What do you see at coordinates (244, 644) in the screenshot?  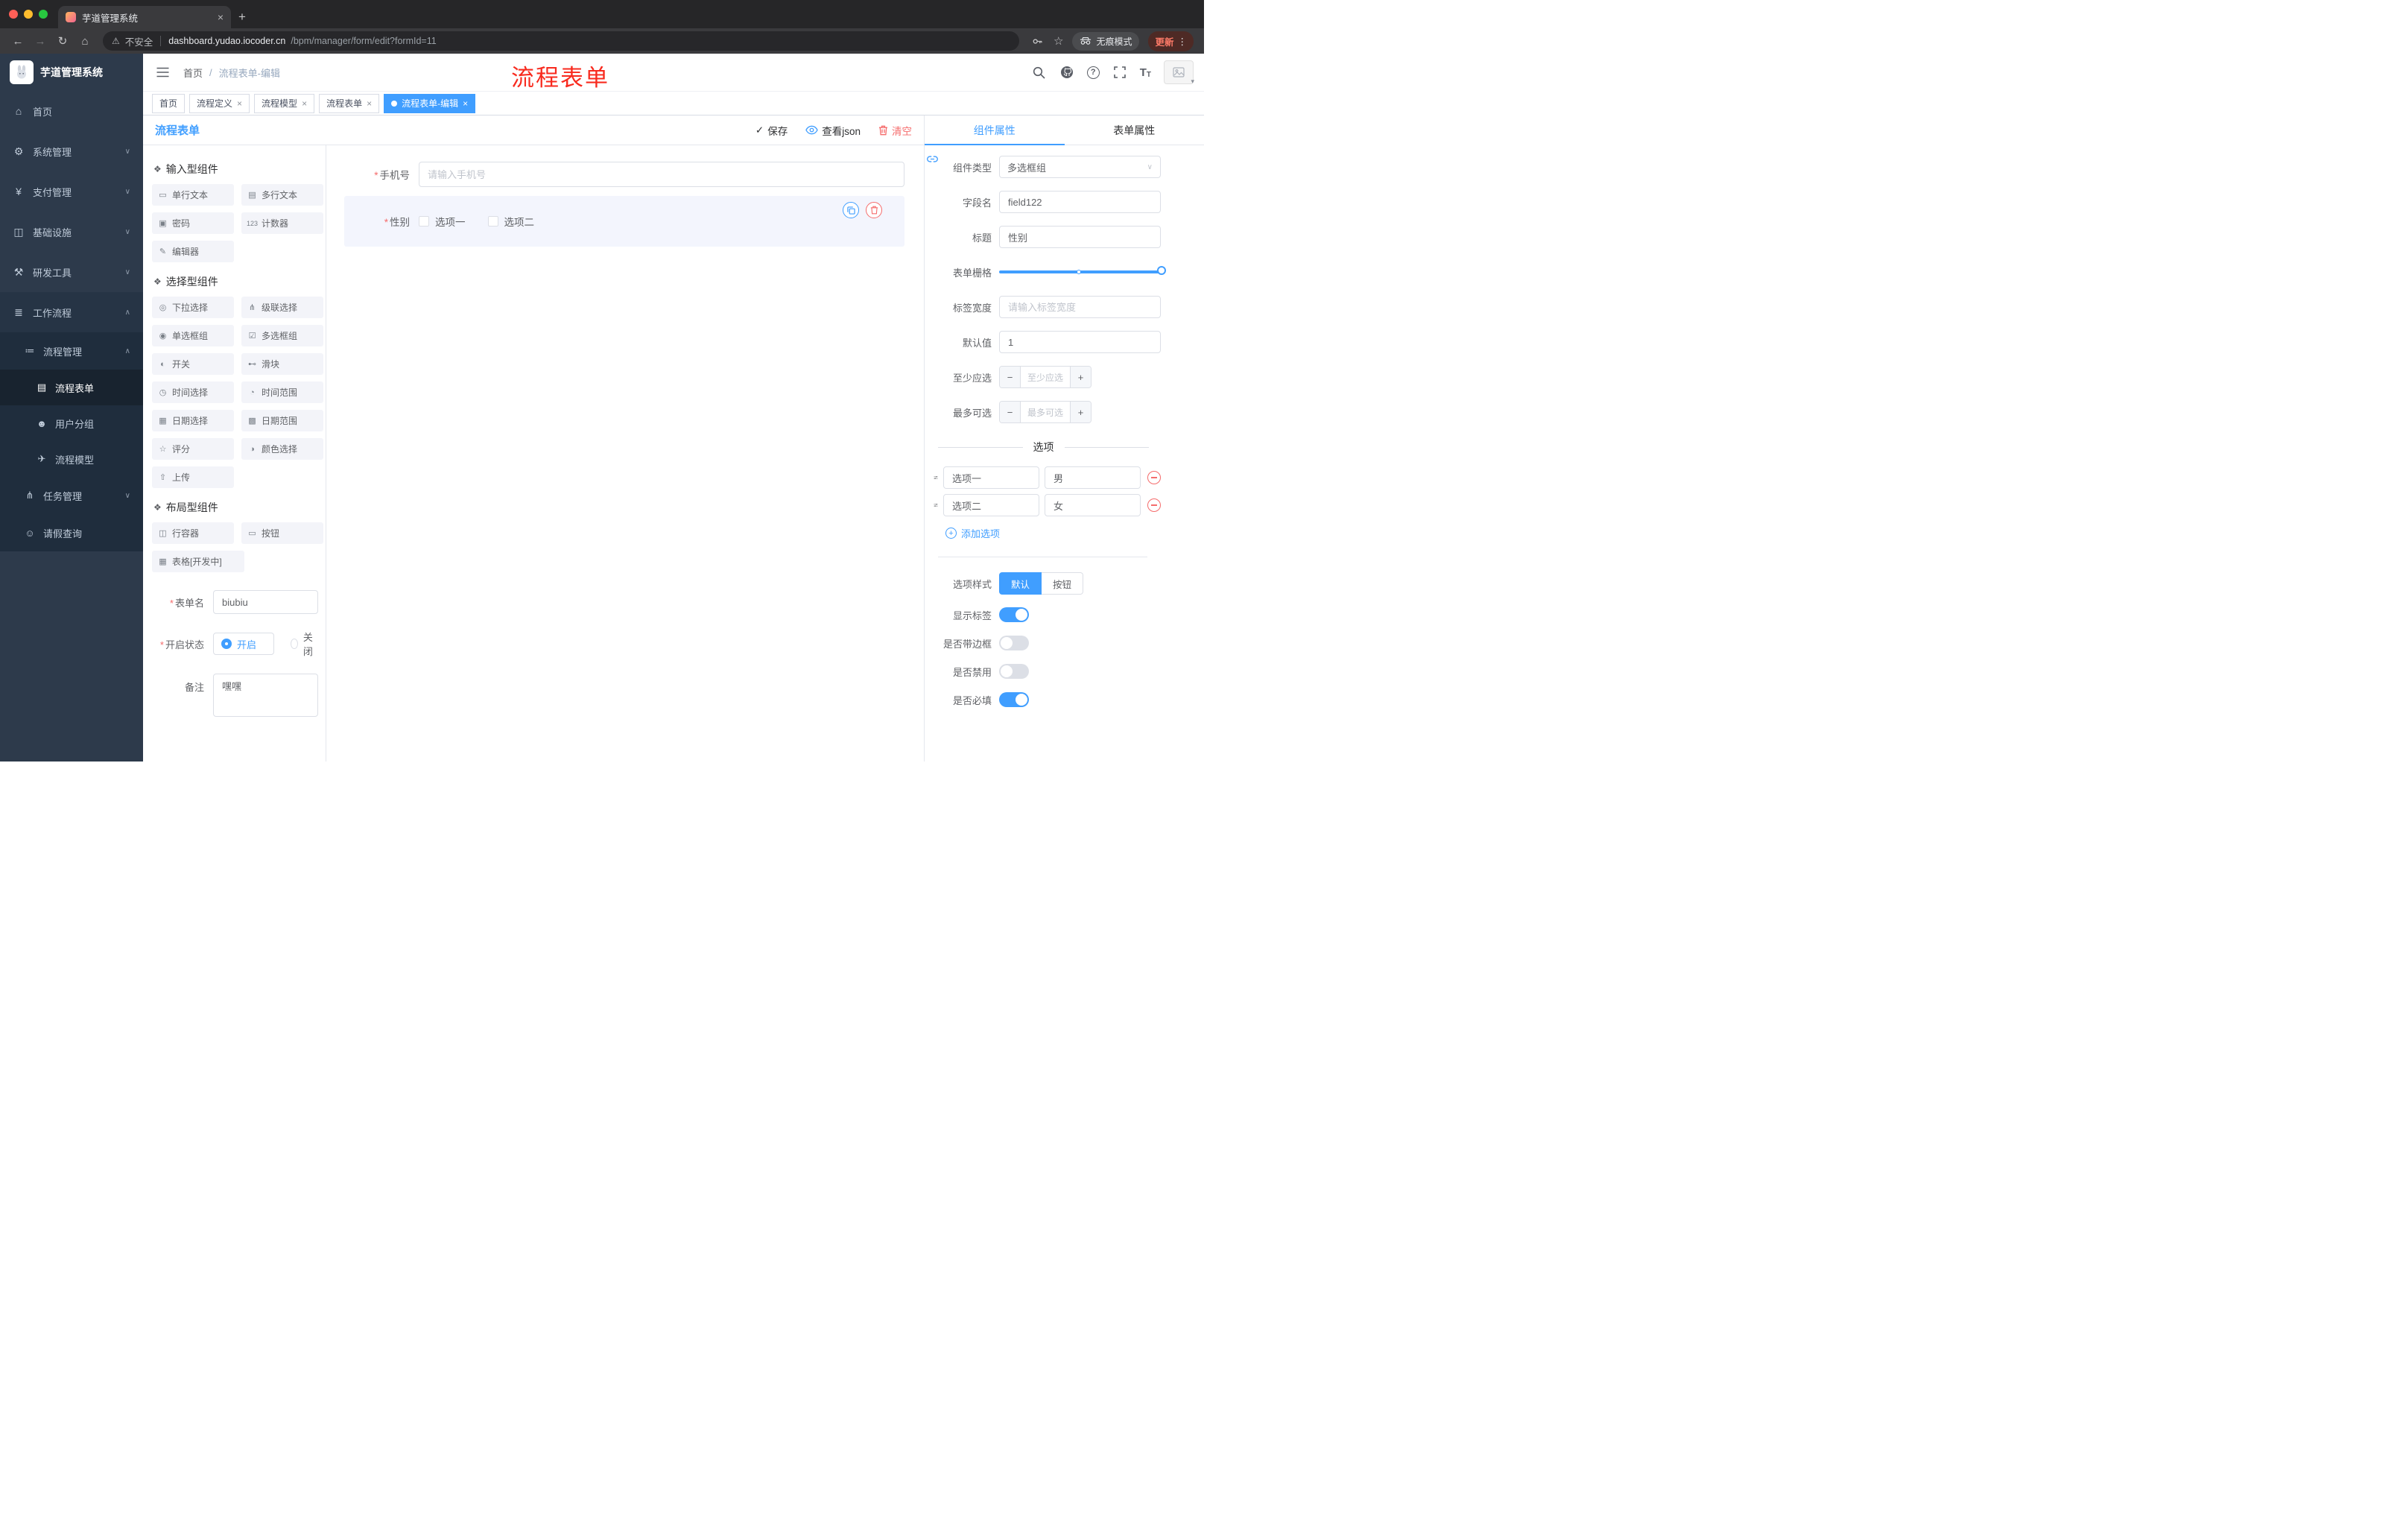 I see `status-radio-on: 开启` at bounding box center [244, 644].